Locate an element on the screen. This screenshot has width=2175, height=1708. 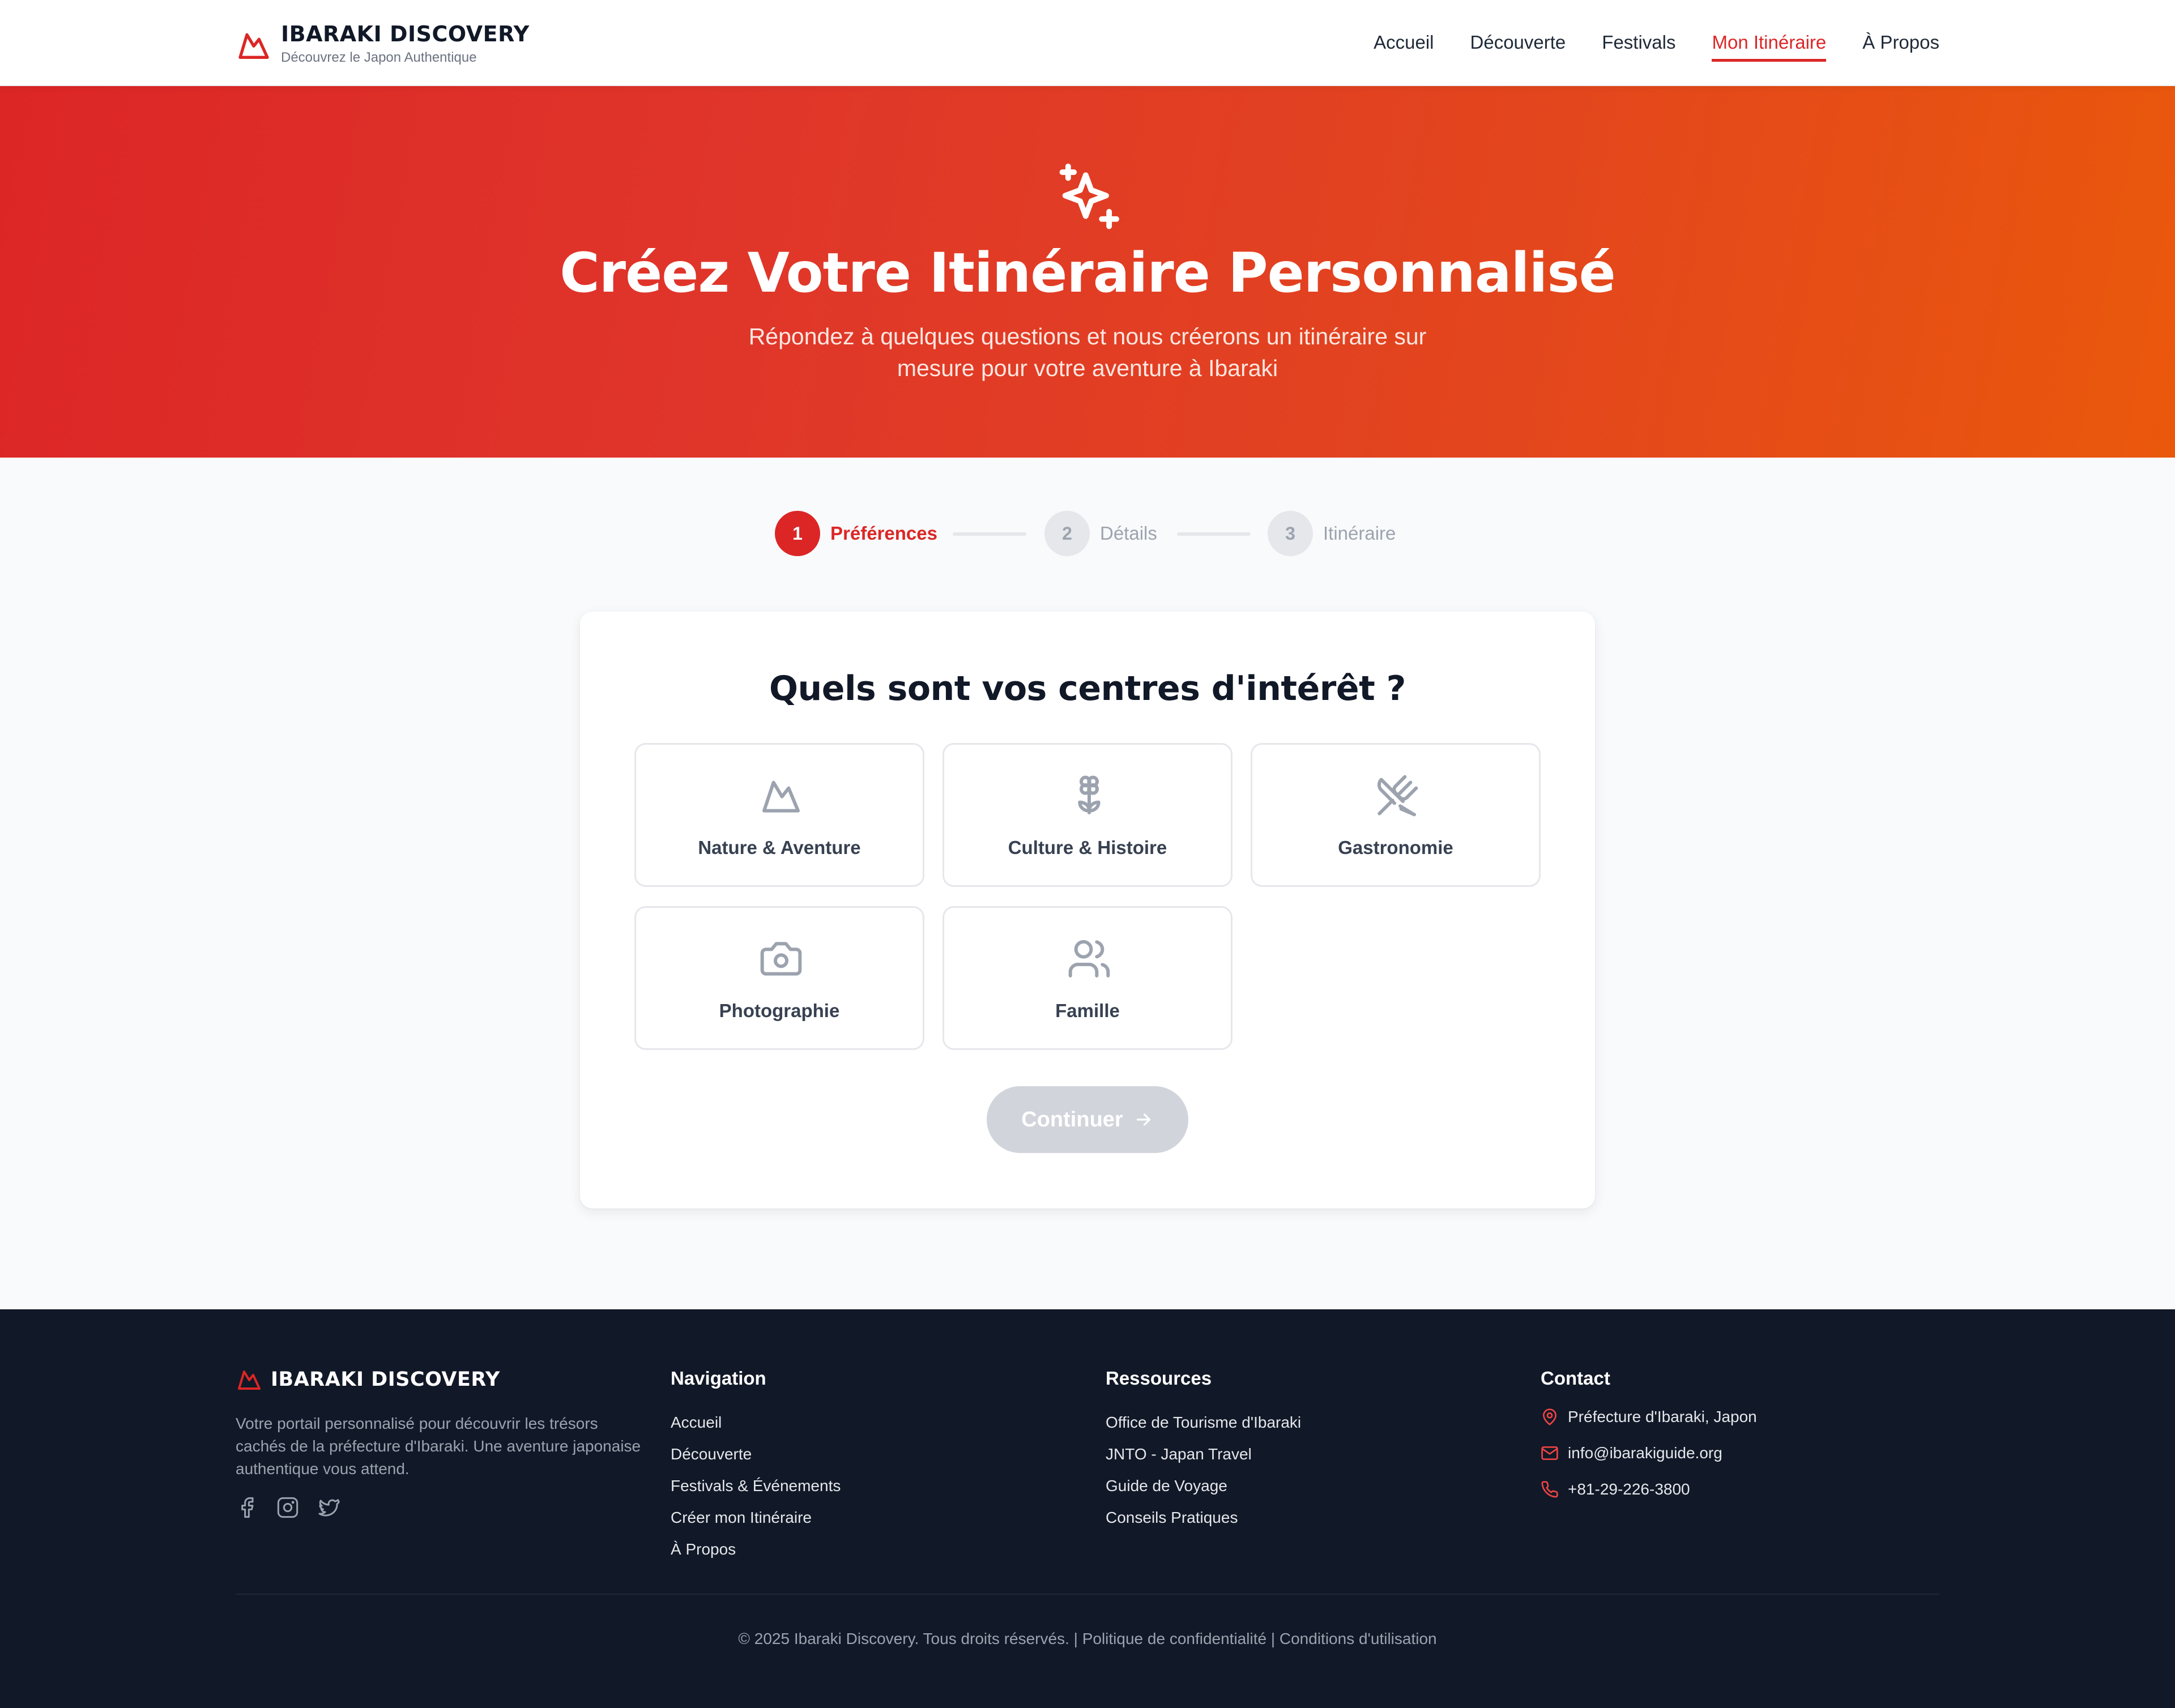
sparkles-icon is located at coordinates (1089, 196).